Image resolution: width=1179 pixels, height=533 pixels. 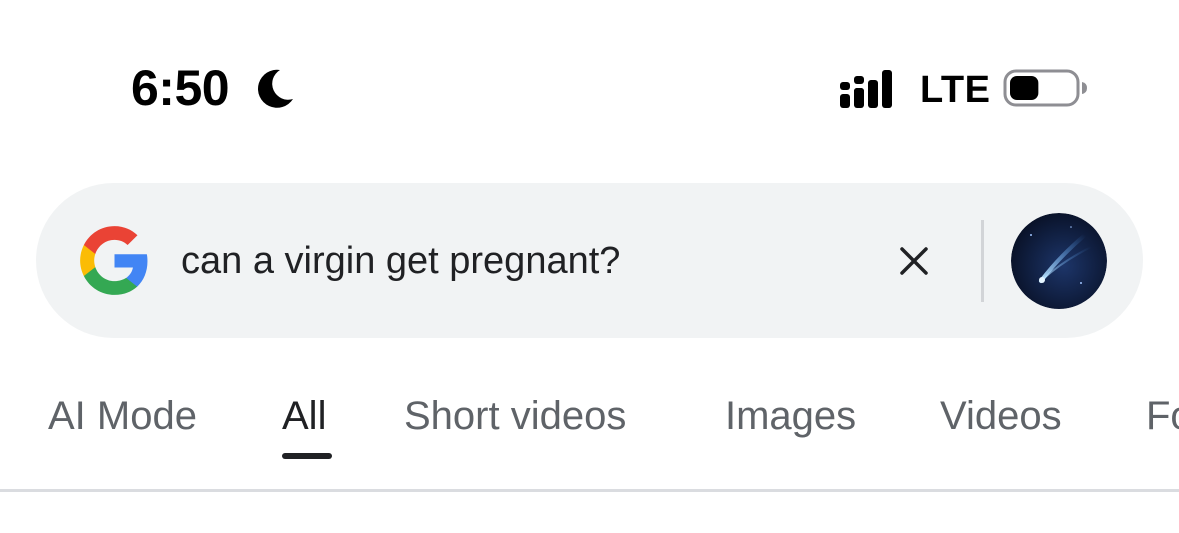 I want to click on profile-avatar, so click(x=1059, y=261).